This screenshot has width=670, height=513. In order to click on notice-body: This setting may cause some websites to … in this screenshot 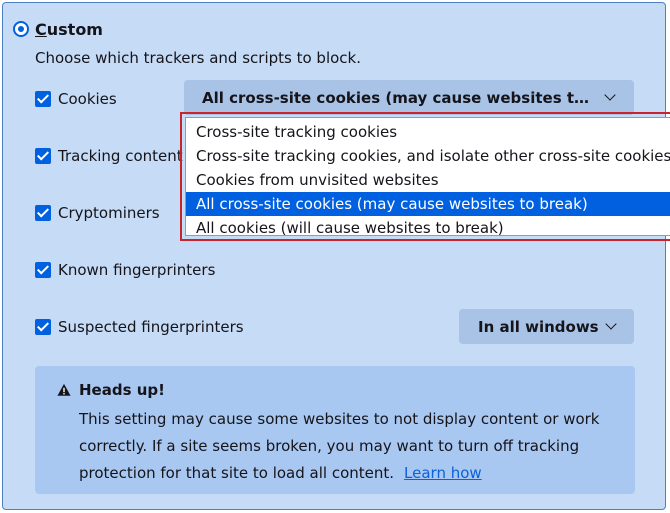, I will do `click(349, 446)`.